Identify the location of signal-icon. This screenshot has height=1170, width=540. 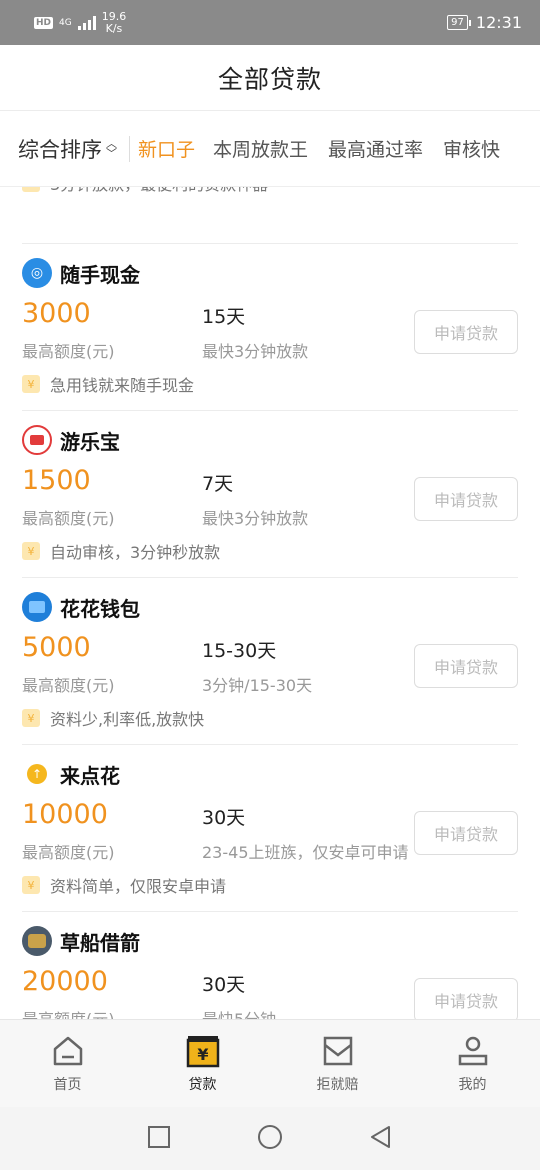
(86, 22).